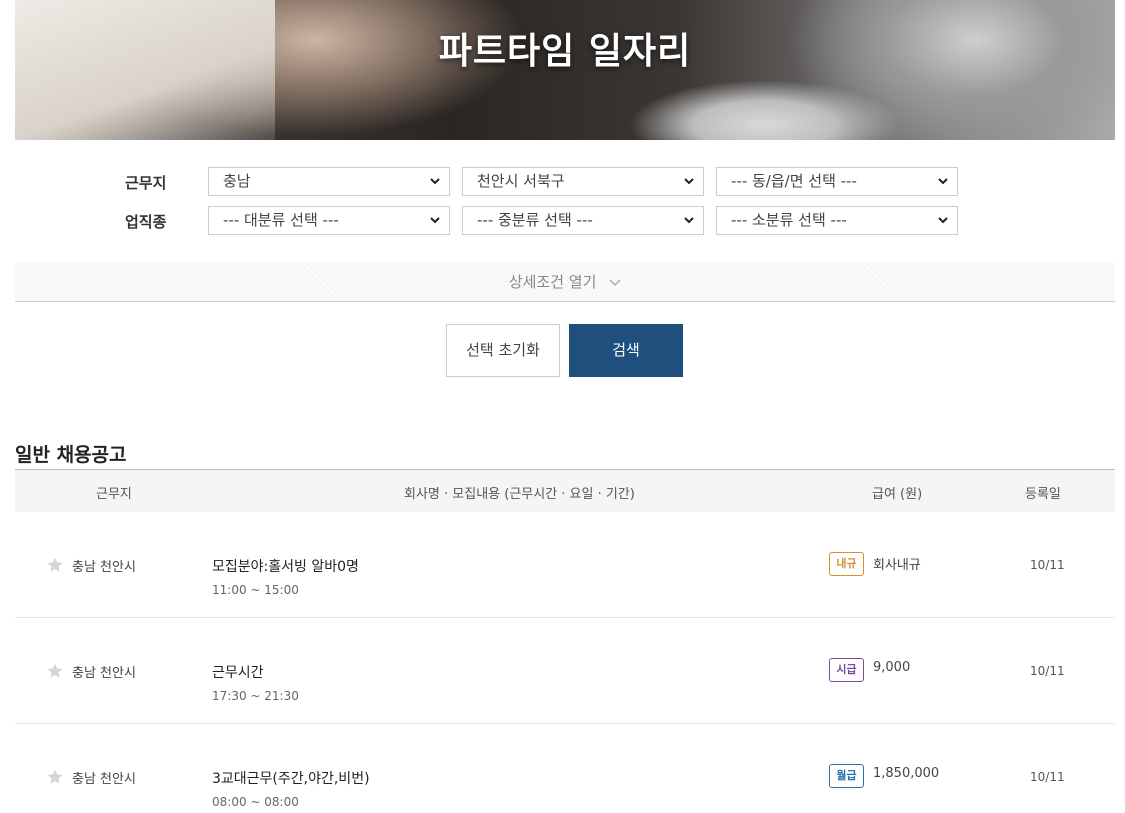 Image resolution: width=1125 pixels, height=813 pixels. I want to click on section-title: 일반 채용공고, so click(71, 455).